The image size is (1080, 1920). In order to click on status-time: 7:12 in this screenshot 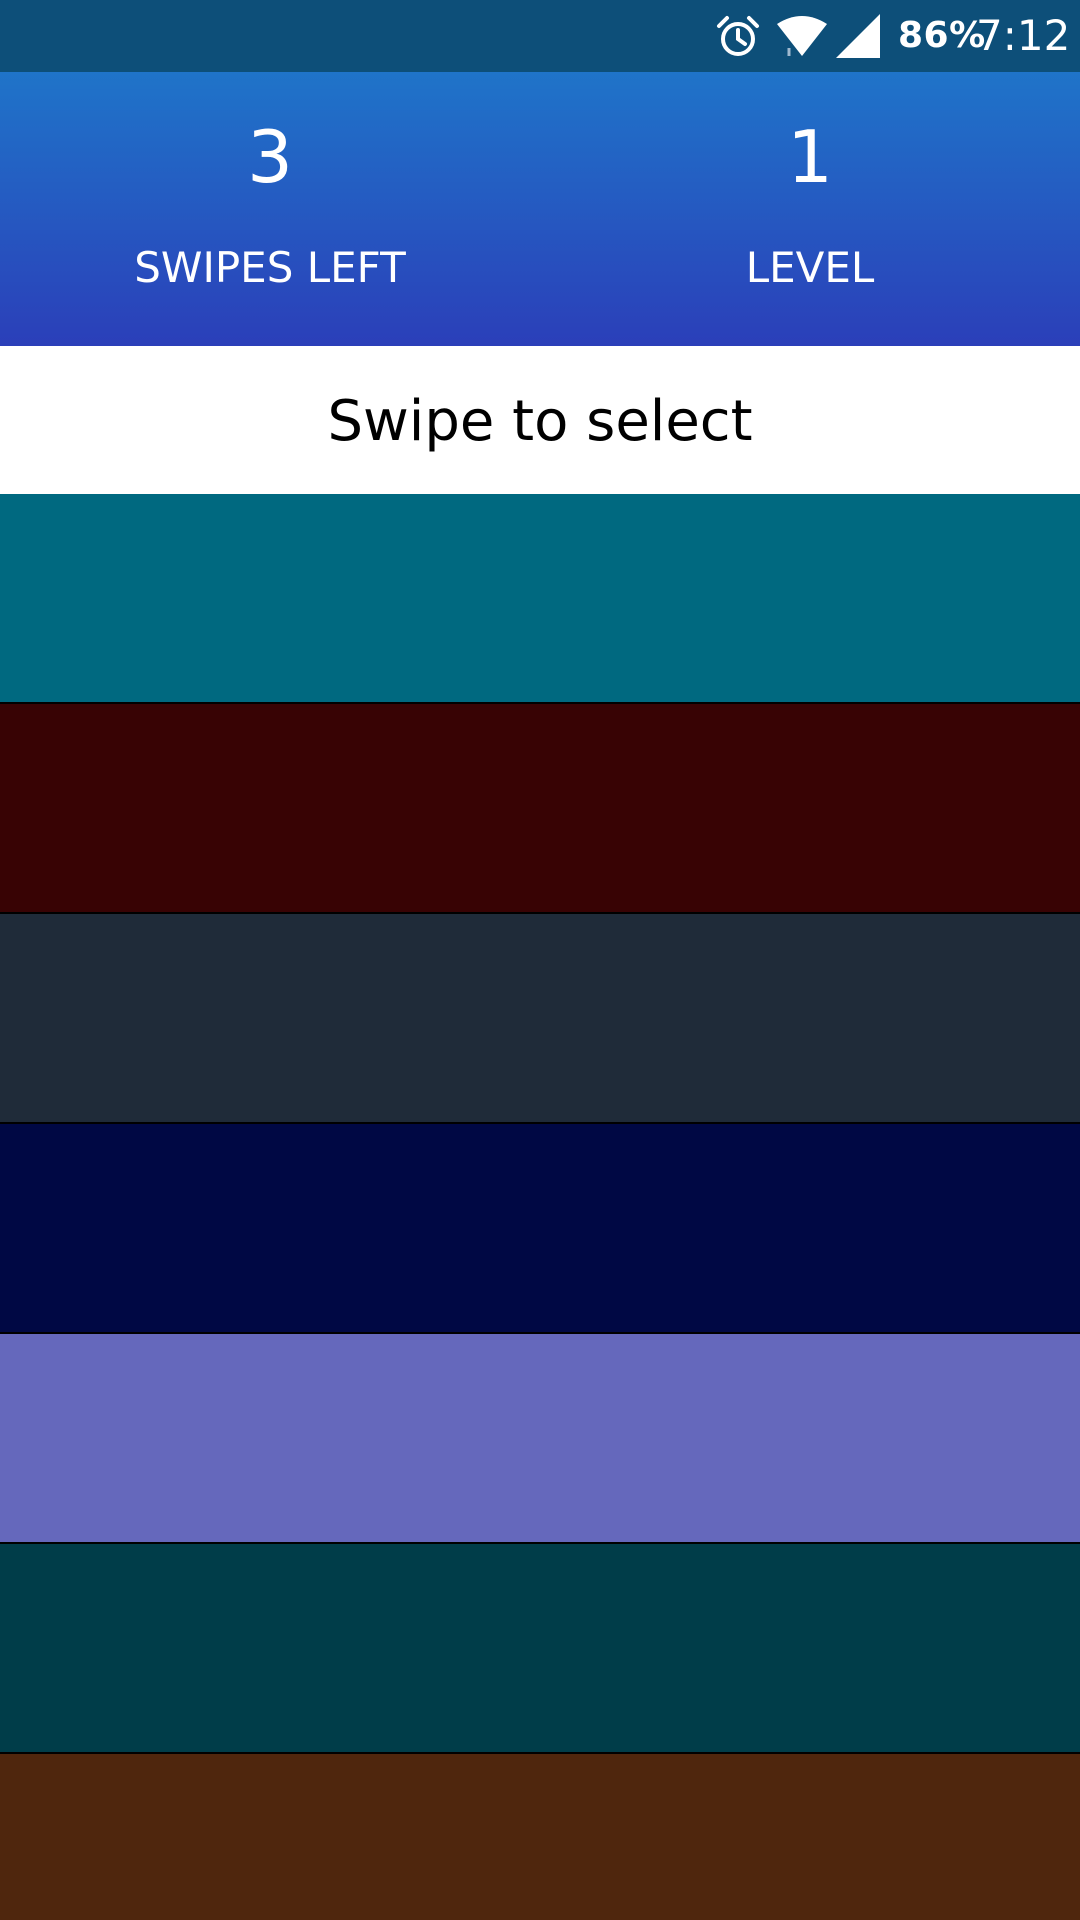, I will do `click(1023, 35)`.